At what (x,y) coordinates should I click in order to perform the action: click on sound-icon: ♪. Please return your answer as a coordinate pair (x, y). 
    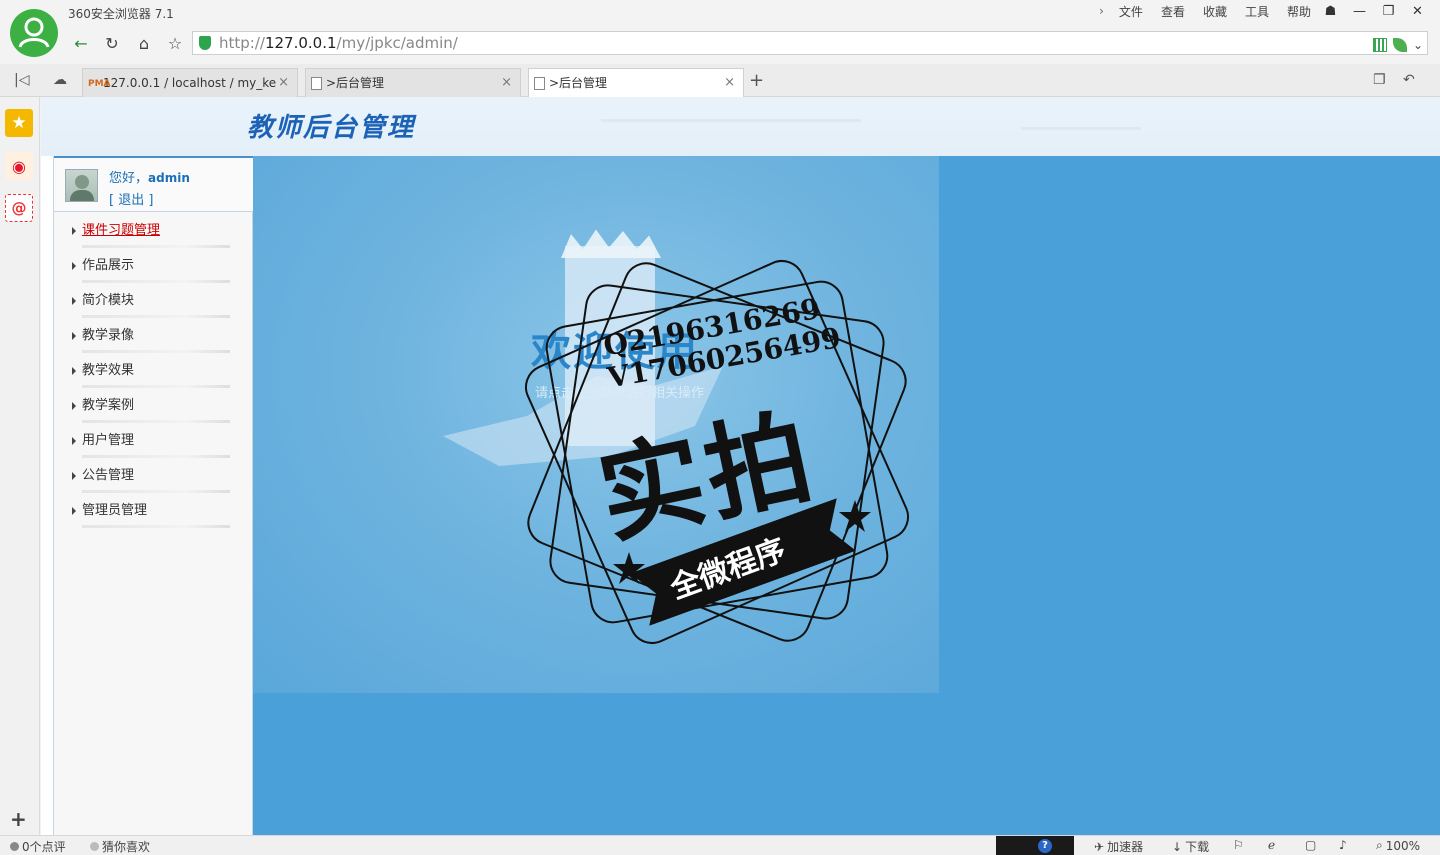
    Looking at the image, I should click on (1343, 845).